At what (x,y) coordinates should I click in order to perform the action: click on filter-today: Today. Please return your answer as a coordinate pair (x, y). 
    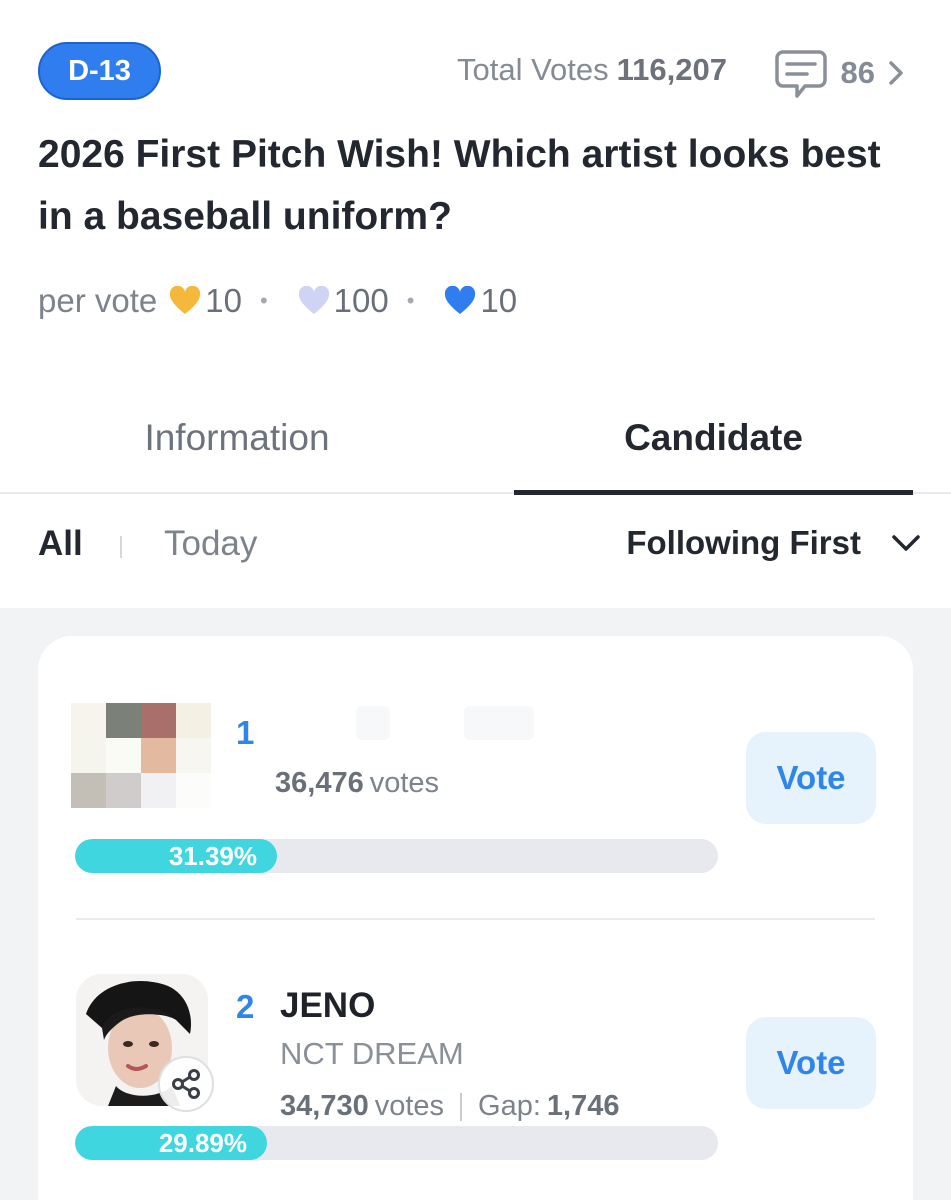
    Looking at the image, I should click on (210, 544).